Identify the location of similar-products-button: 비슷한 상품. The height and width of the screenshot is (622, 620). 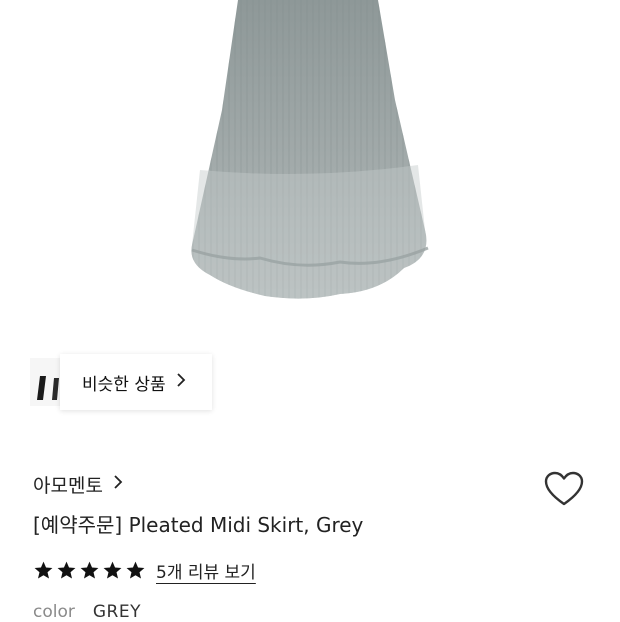
(136, 382).